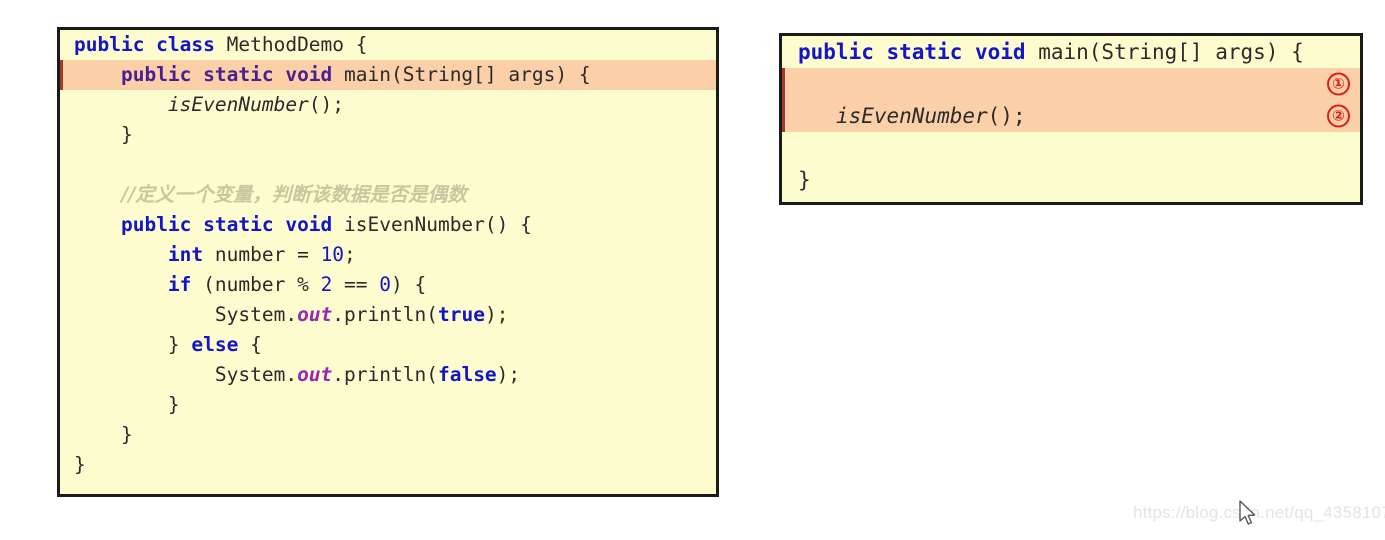 This screenshot has width=1385, height=540. Describe the element at coordinates (261, 254) in the screenshot. I see `code-line: int number = 10;` at that location.